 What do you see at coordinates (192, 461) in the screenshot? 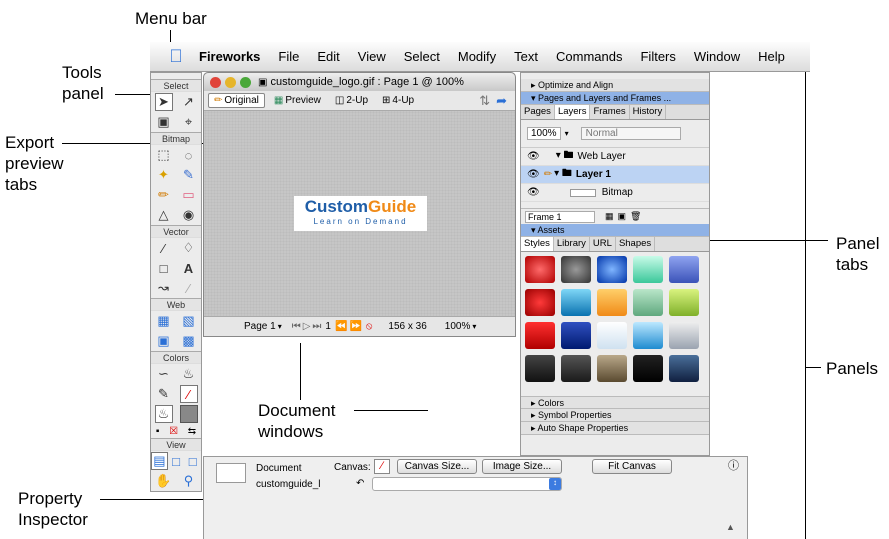
I see `full-screen-icon: □` at bounding box center [192, 461].